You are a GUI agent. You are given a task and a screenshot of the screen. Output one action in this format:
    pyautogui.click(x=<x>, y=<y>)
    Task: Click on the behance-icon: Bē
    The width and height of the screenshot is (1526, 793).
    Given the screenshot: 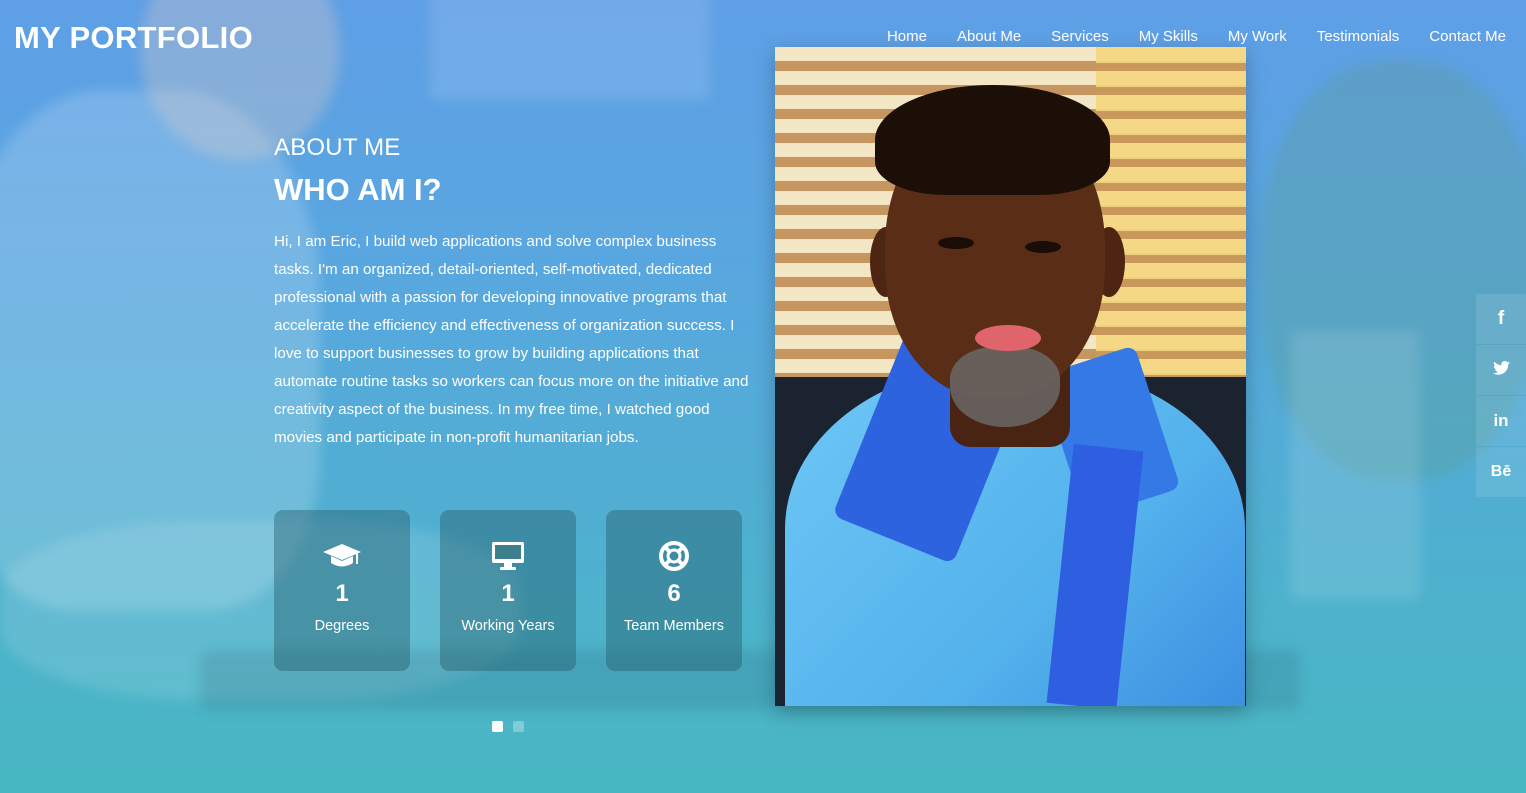 What is the action you would take?
    pyautogui.click(x=1501, y=471)
    